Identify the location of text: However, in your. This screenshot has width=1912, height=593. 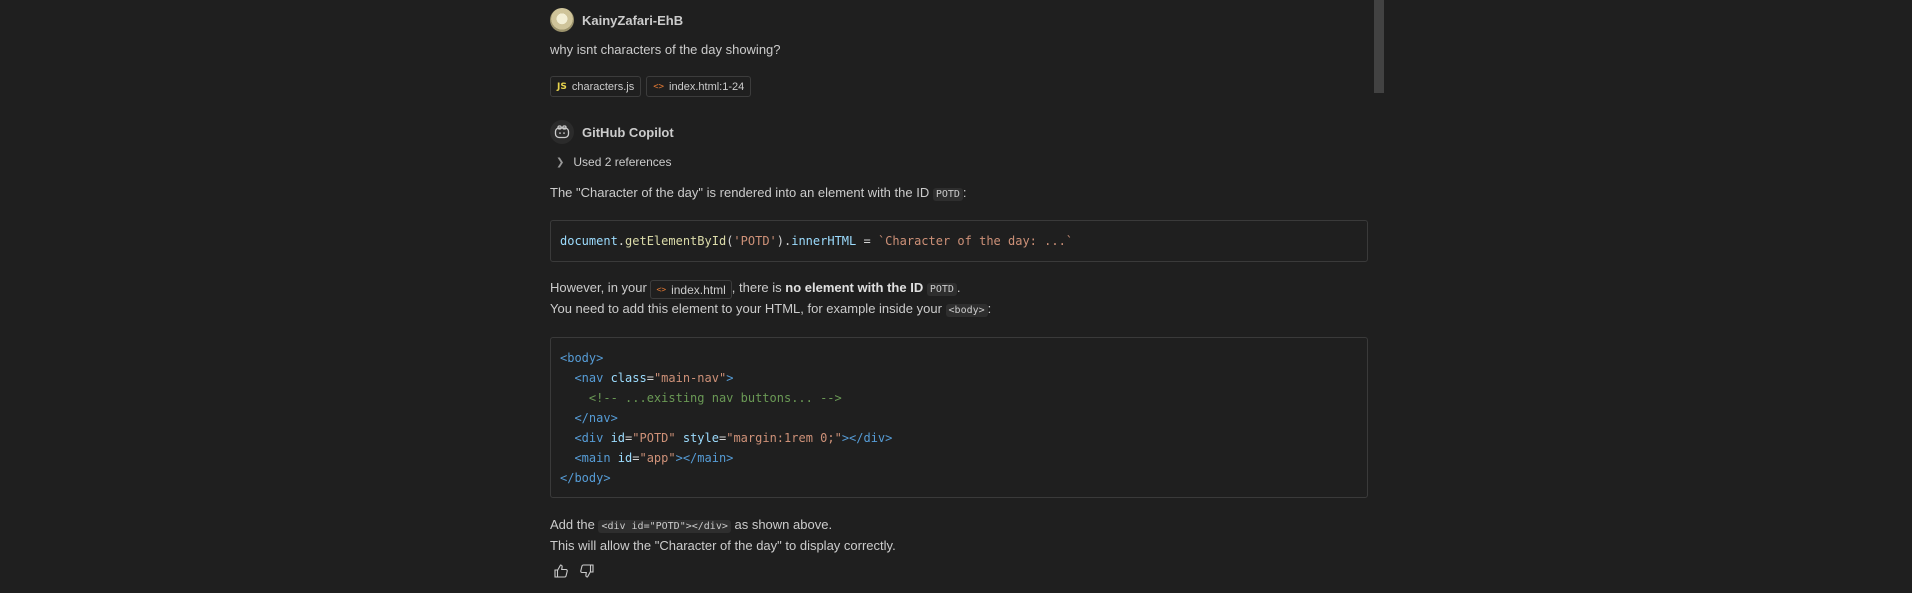
(600, 287).